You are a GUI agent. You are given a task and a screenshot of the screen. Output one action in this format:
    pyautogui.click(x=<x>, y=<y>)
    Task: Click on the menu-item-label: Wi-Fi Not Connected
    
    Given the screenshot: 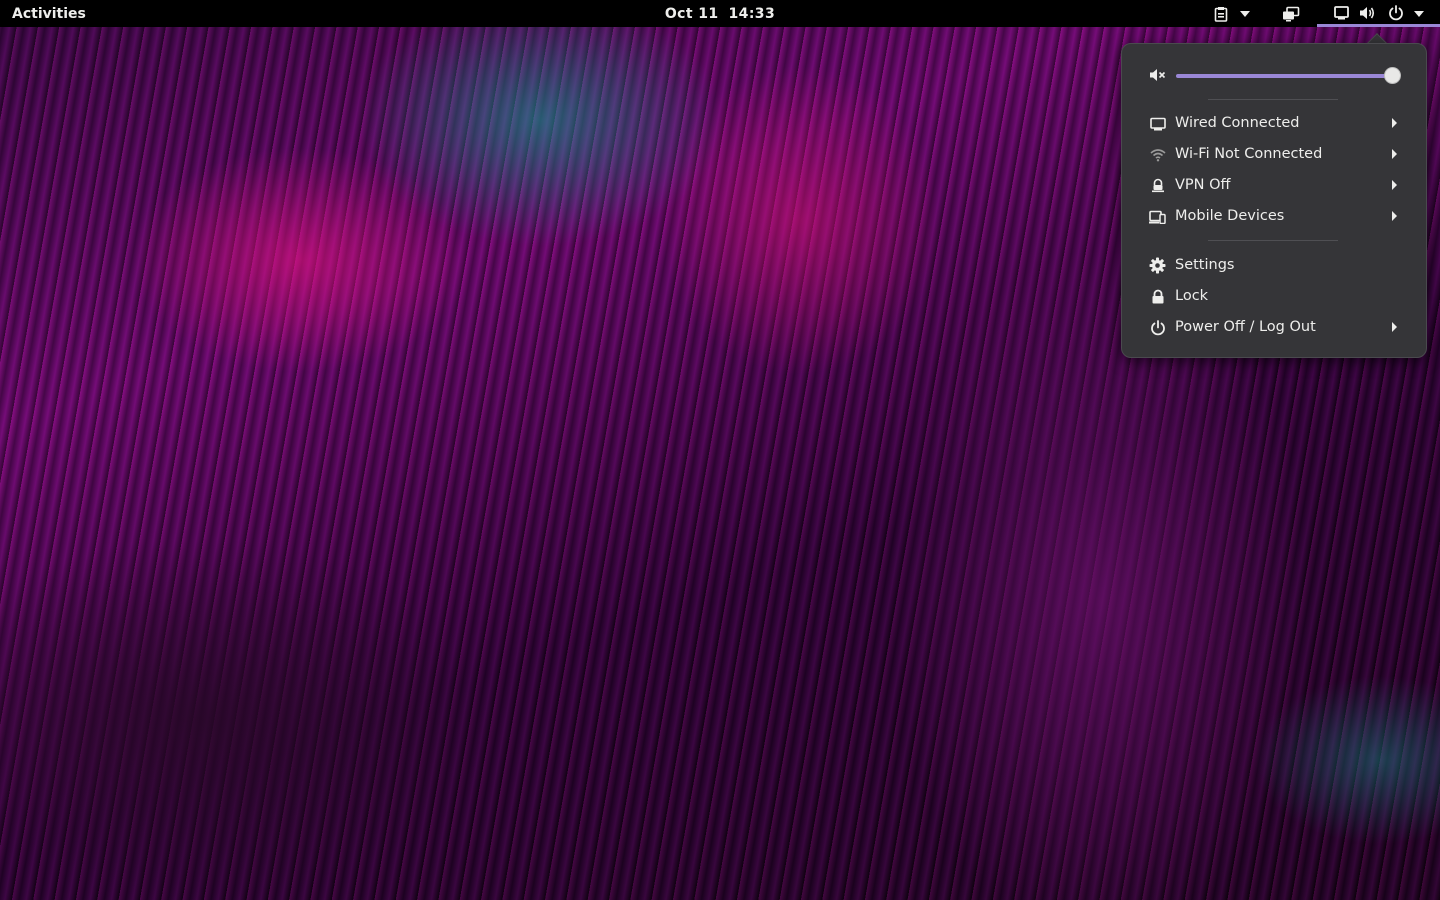 What is the action you would take?
    pyautogui.click(x=1249, y=154)
    